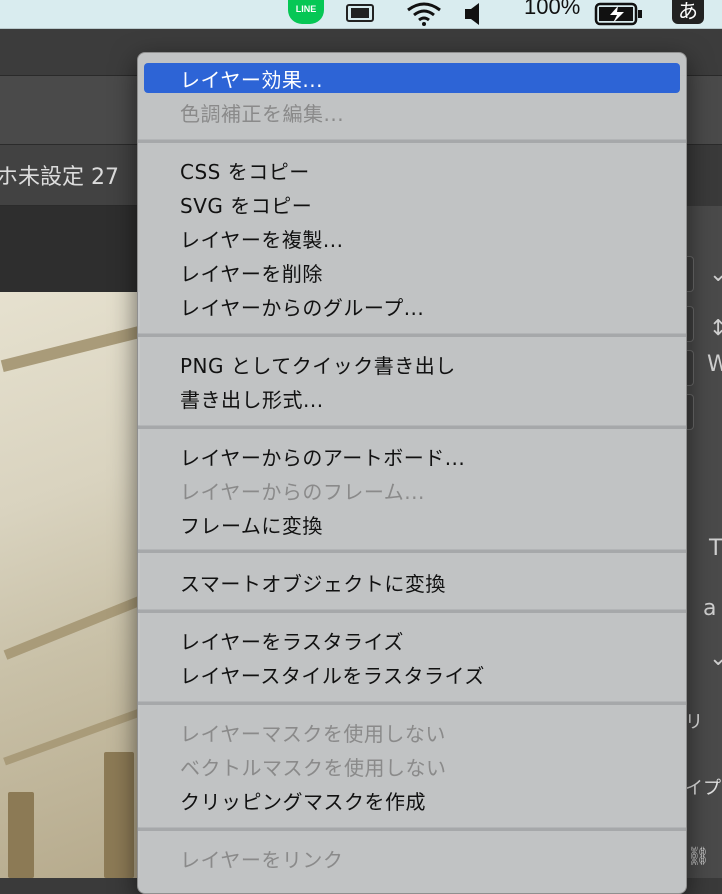 This screenshot has width=722, height=894. I want to click on menu-item-quick-export-png: PNG としてクイック書き出し, so click(412, 364).